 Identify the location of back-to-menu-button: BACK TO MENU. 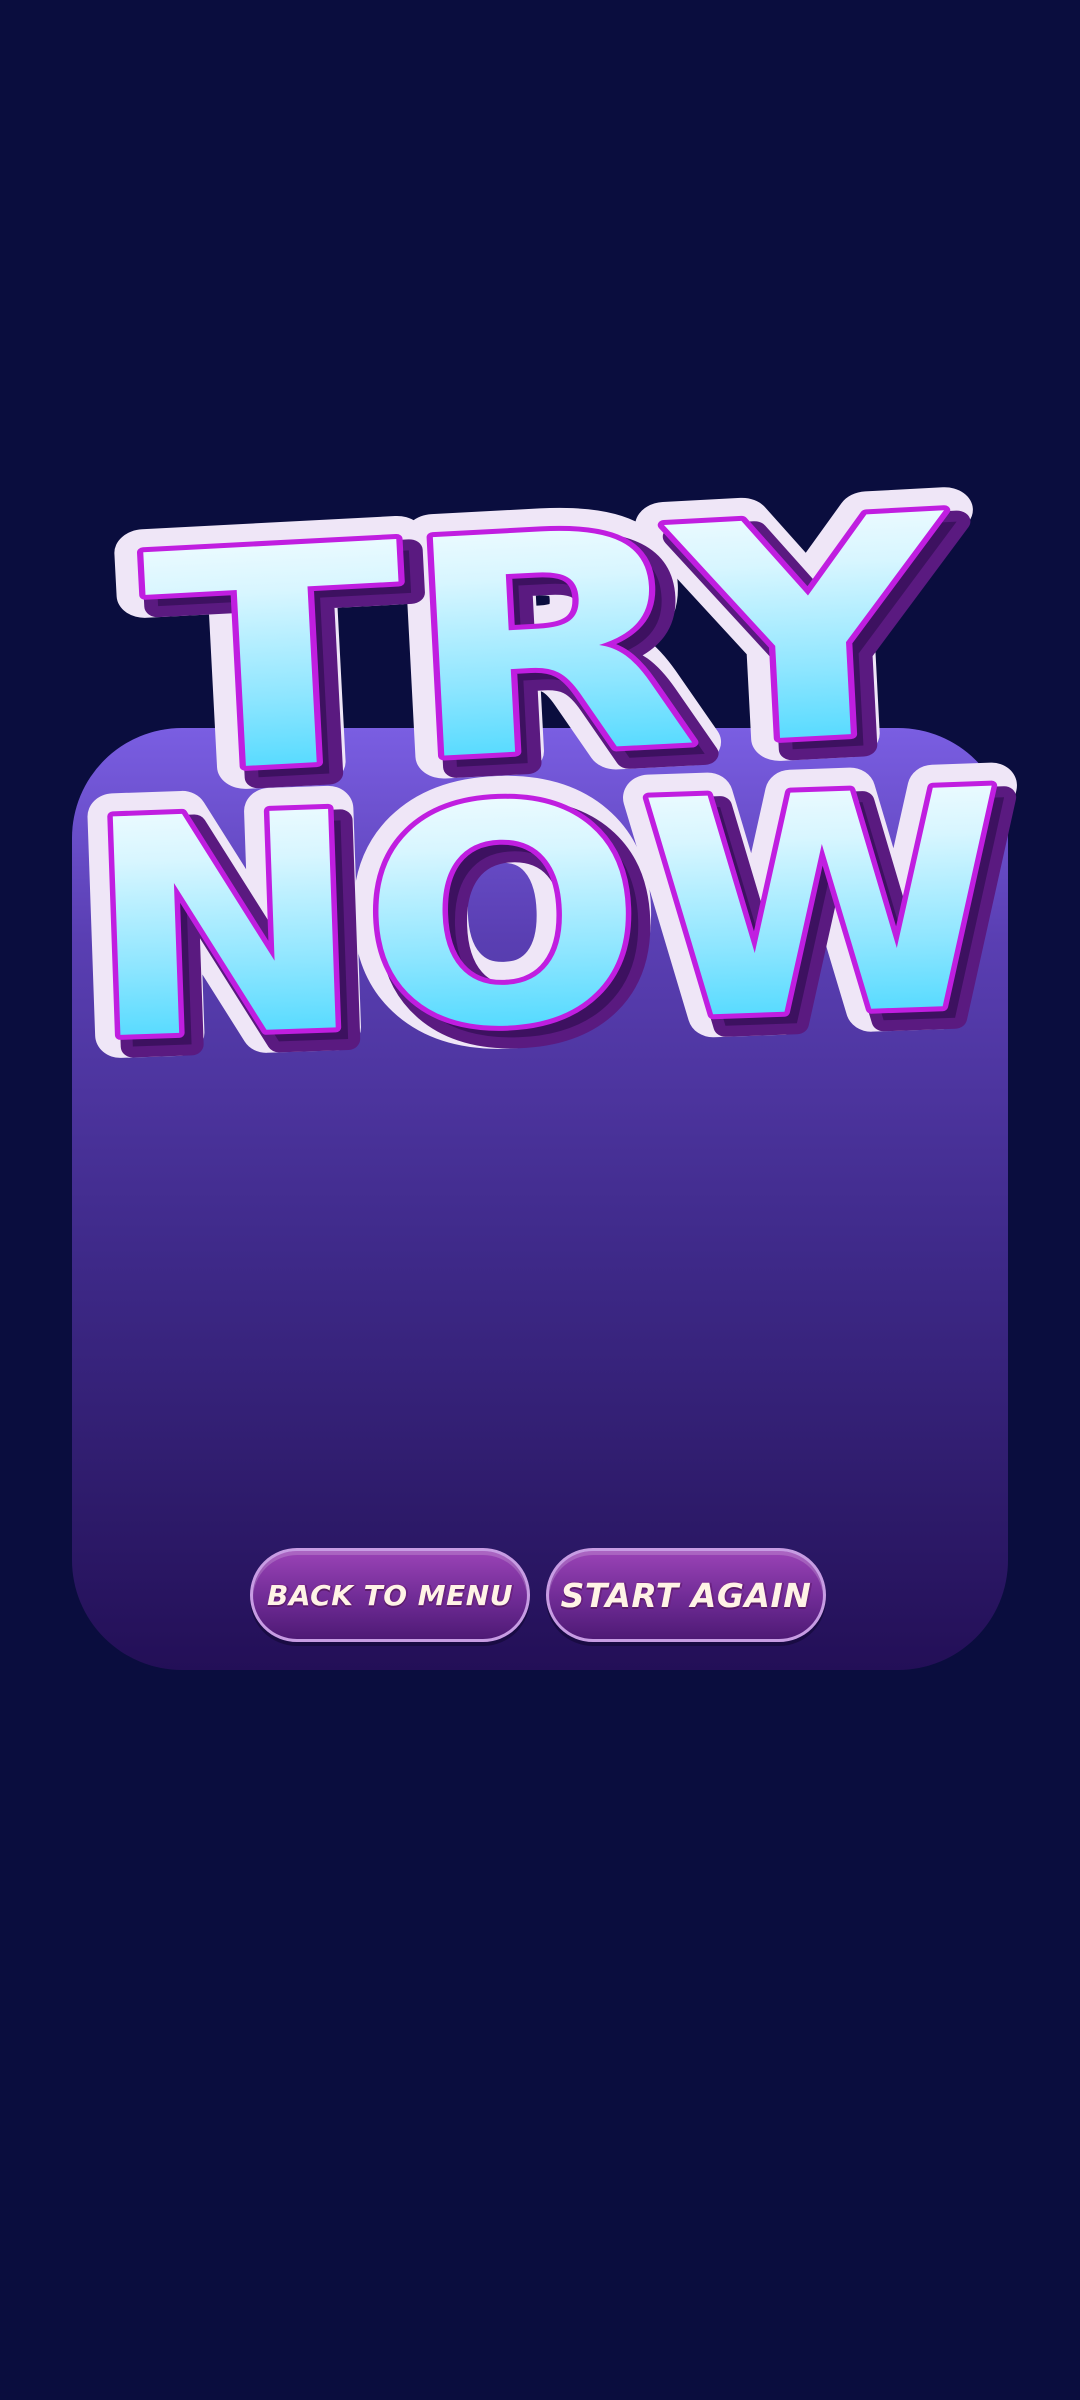
(390, 1595).